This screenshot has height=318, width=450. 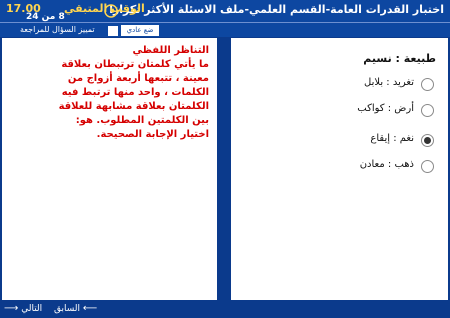 What do you see at coordinates (224, 169) in the screenshot?
I see `pane-divider` at bounding box center [224, 169].